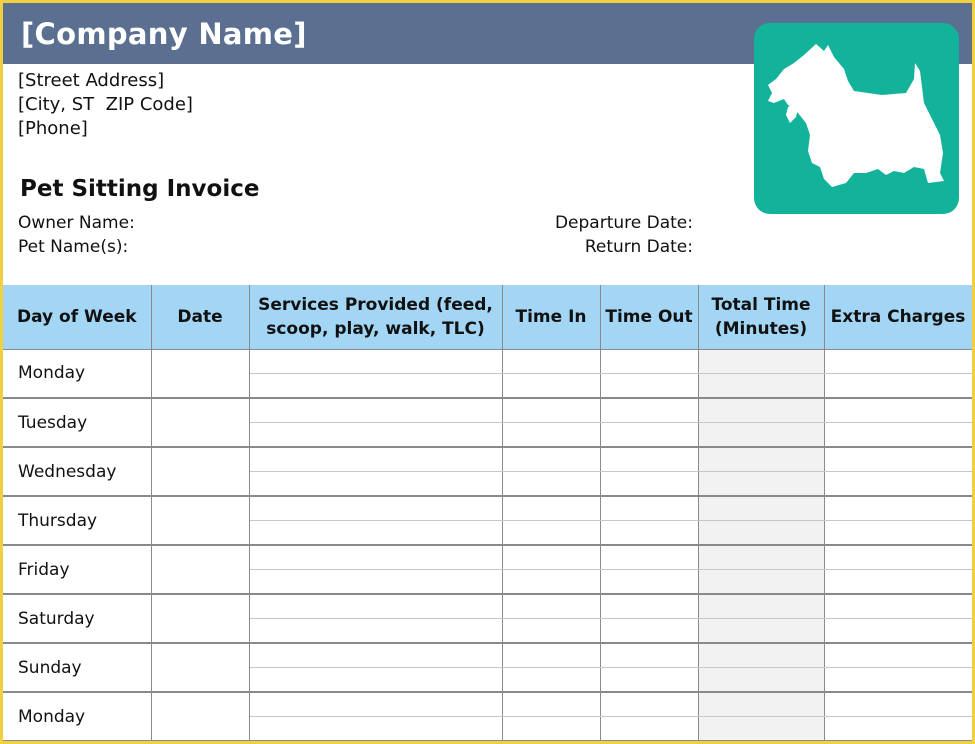  I want to click on day-cell: Thursday, so click(77, 521).